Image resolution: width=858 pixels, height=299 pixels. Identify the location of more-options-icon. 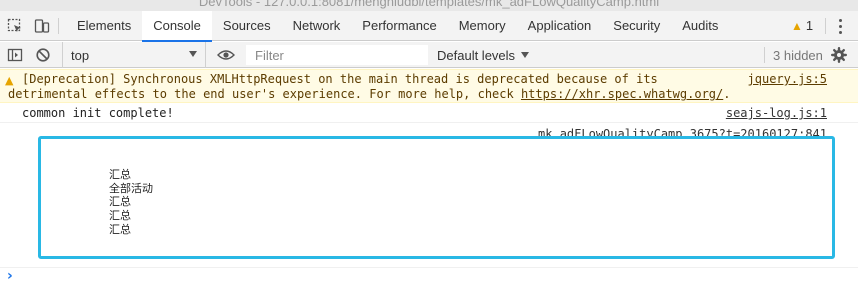
(841, 26).